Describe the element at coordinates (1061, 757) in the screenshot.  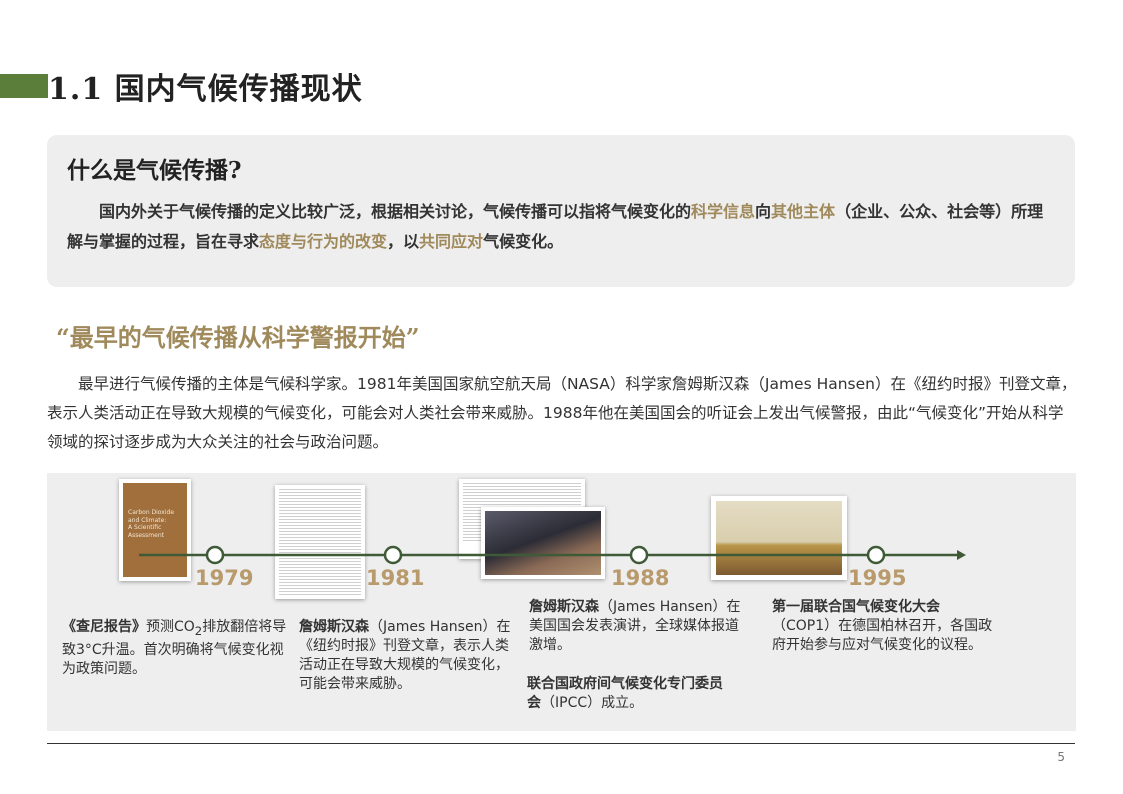
I see `page-number: 5` at that location.